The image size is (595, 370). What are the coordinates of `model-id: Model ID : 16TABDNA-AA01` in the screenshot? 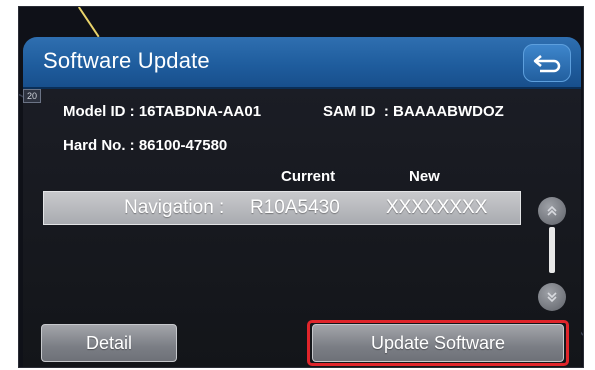 It's located at (162, 111).